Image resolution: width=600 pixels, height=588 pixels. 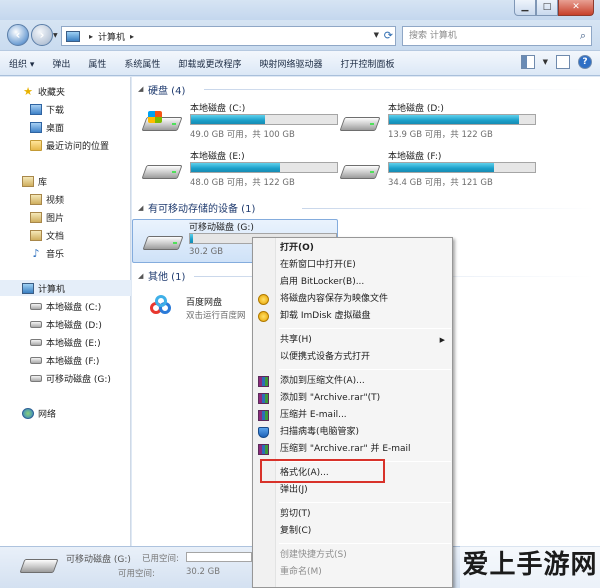 I want to click on menu-item-unmount-imdisk: 卸载 ImDisk 虚拟磁盘, so click(x=352, y=316).